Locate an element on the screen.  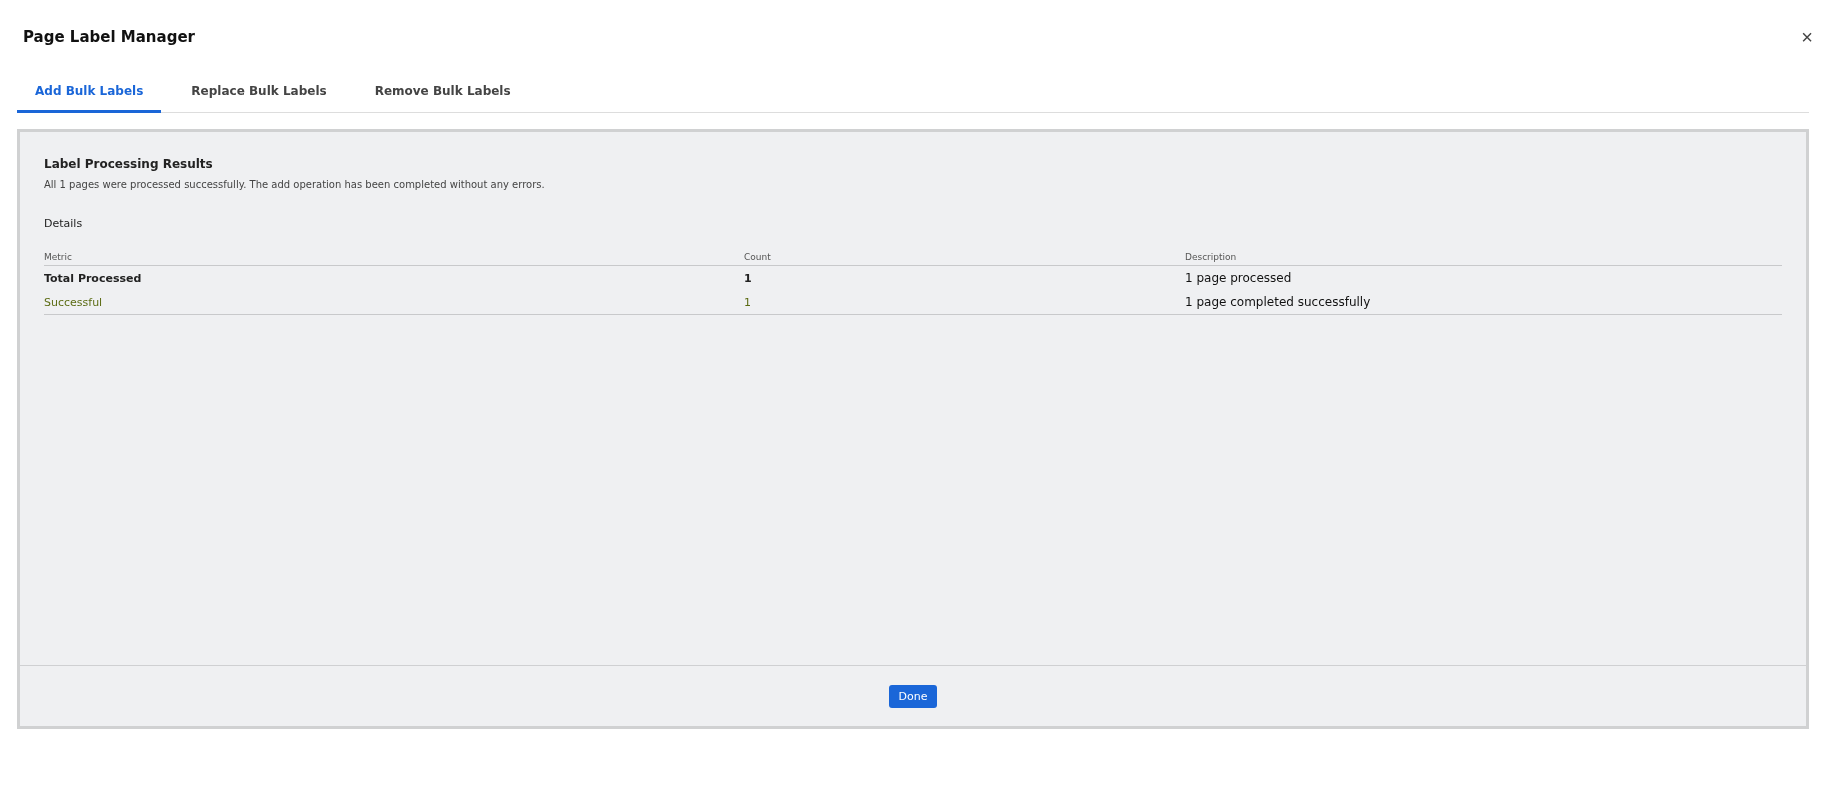
column-header: Description is located at coordinates (1483, 259).